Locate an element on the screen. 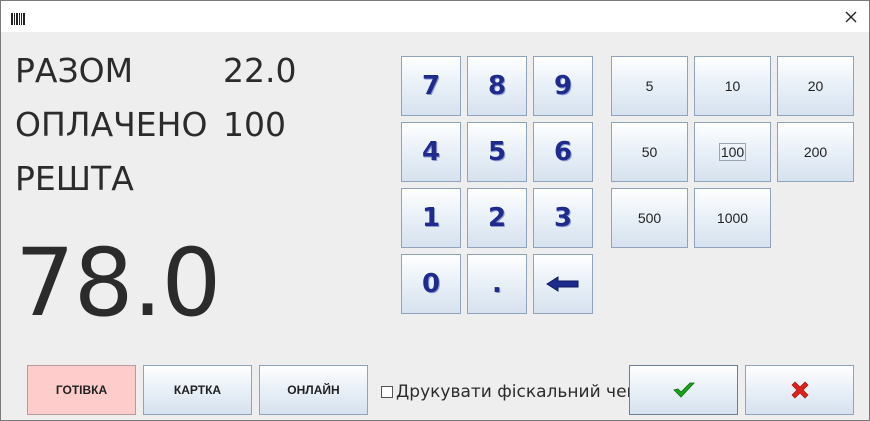  amount-1000: 1000 is located at coordinates (732, 218).